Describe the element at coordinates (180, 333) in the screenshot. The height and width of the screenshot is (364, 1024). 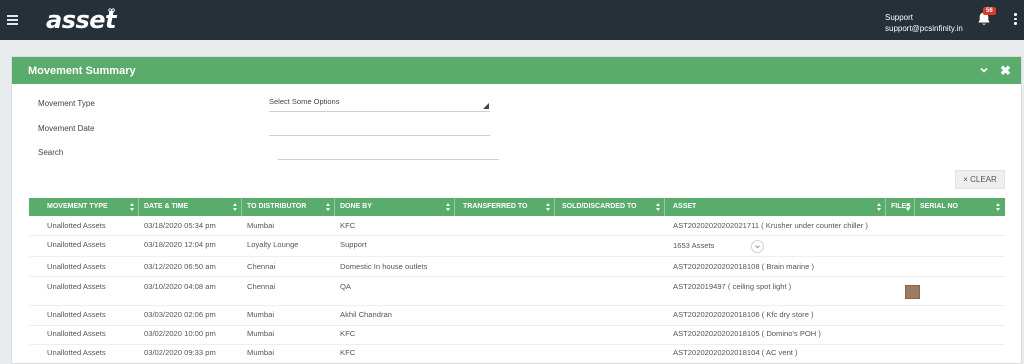
I see `cell-date-time: 03/02/2020 10:00 pm` at that location.